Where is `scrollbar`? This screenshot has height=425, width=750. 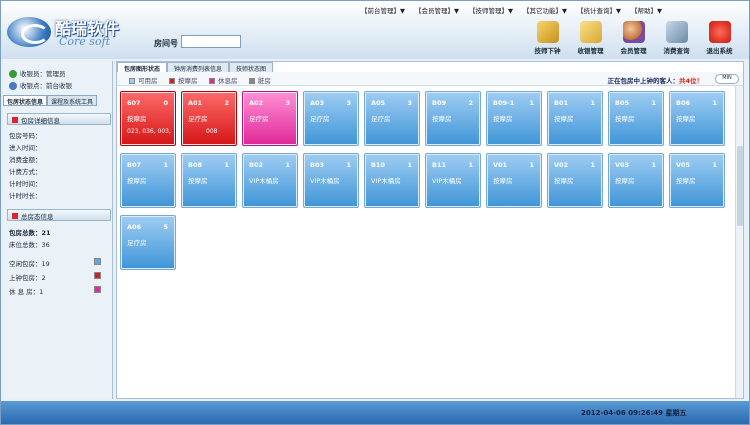 scrollbar is located at coordinates (739, 242).